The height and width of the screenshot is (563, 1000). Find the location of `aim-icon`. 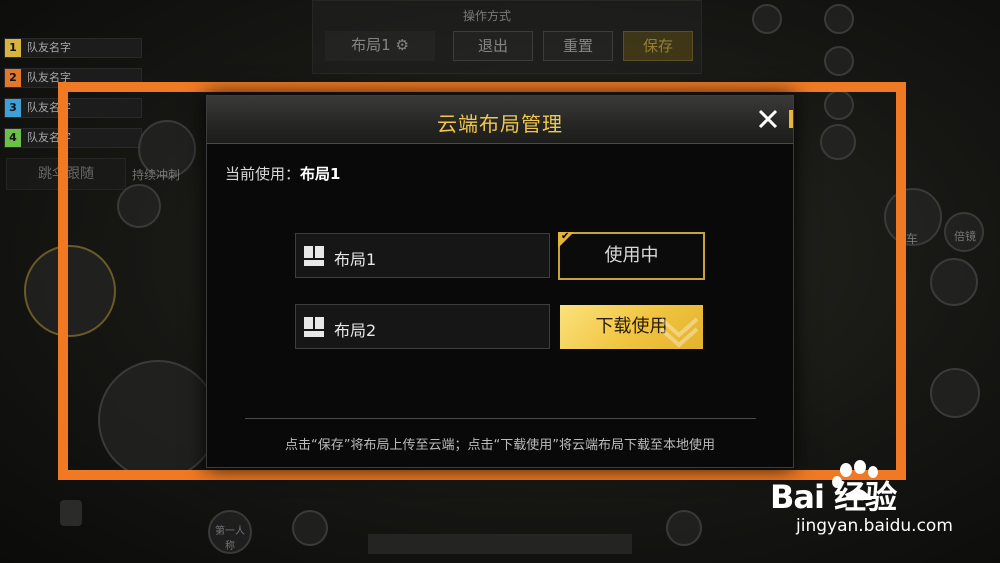

aim-icon is located at coordinates (954, 282).